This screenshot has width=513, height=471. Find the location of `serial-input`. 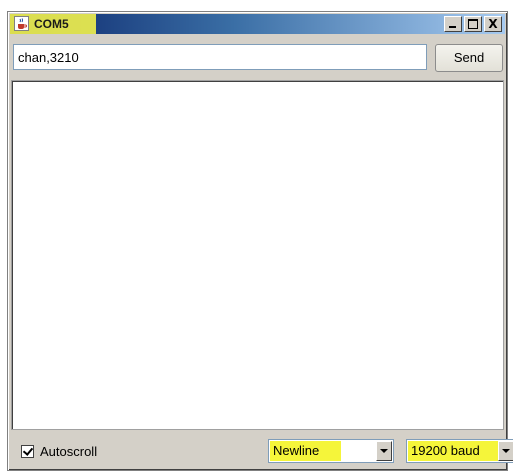

serial-input is located at coordinates (220, 57).